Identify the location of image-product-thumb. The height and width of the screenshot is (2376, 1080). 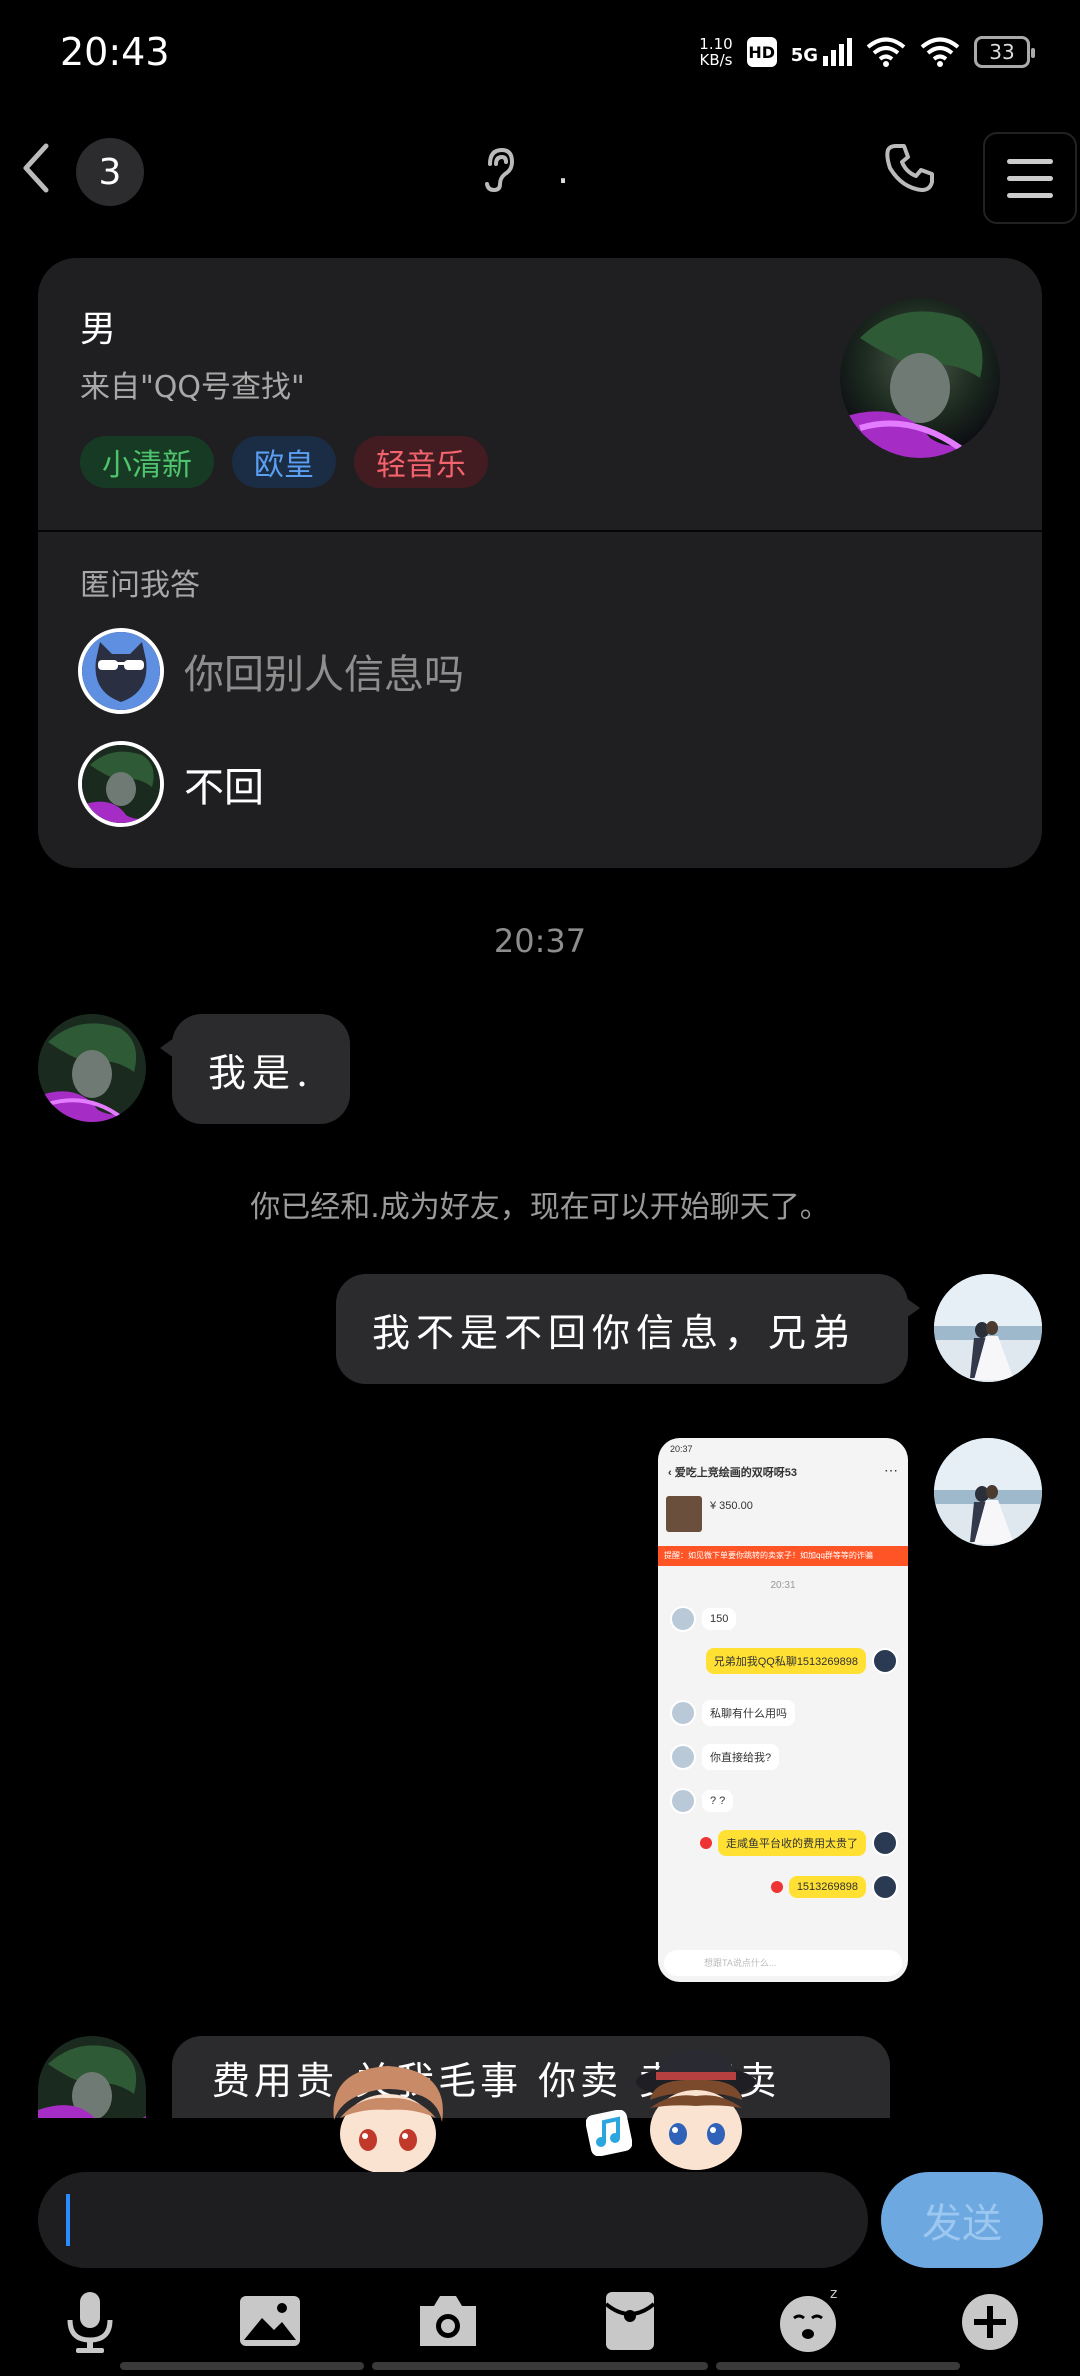
(684, 1514).